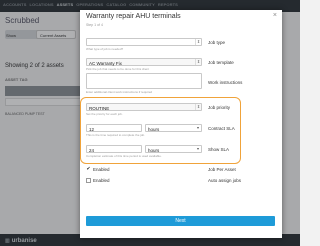  What do you see at coordinates (222, 169) in the screenshot?
I see `job-per-asset-label: Job Per Asset` at bounding box center [222, 169].